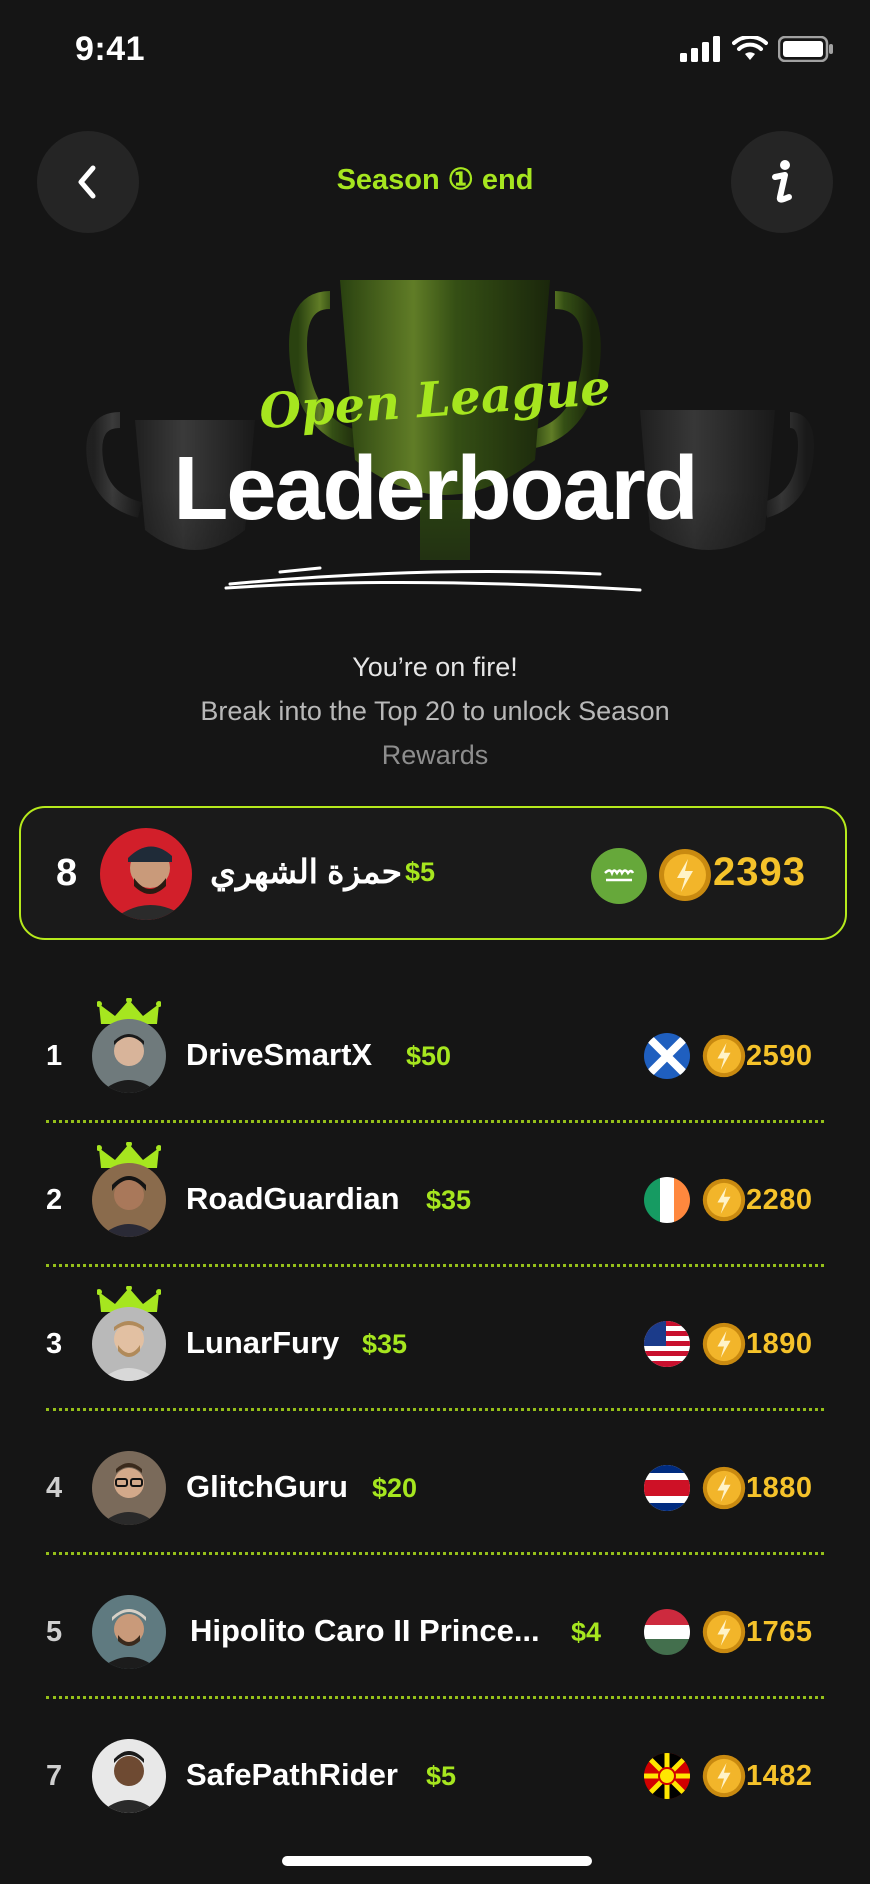  Describe the element at coordinates (263, 1342) in the screenshot. I see `username: LunarFury` at that location.